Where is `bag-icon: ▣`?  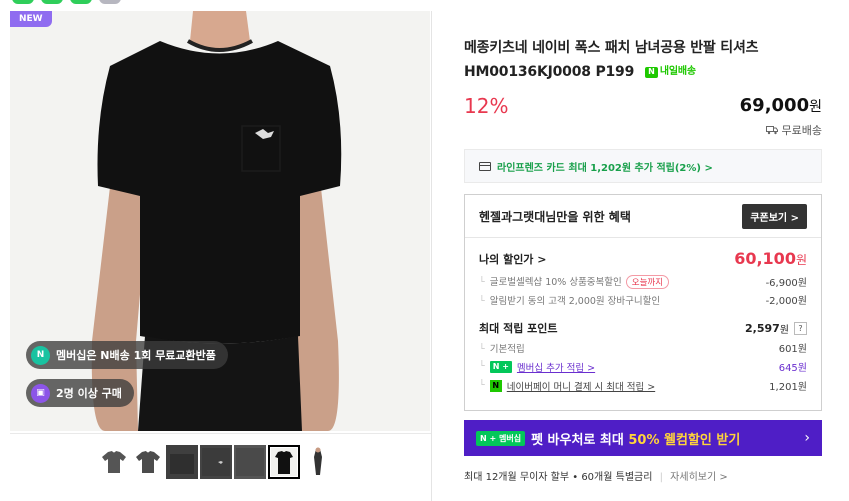
bag-icon: ▣ is located at coordinates (40, 393).